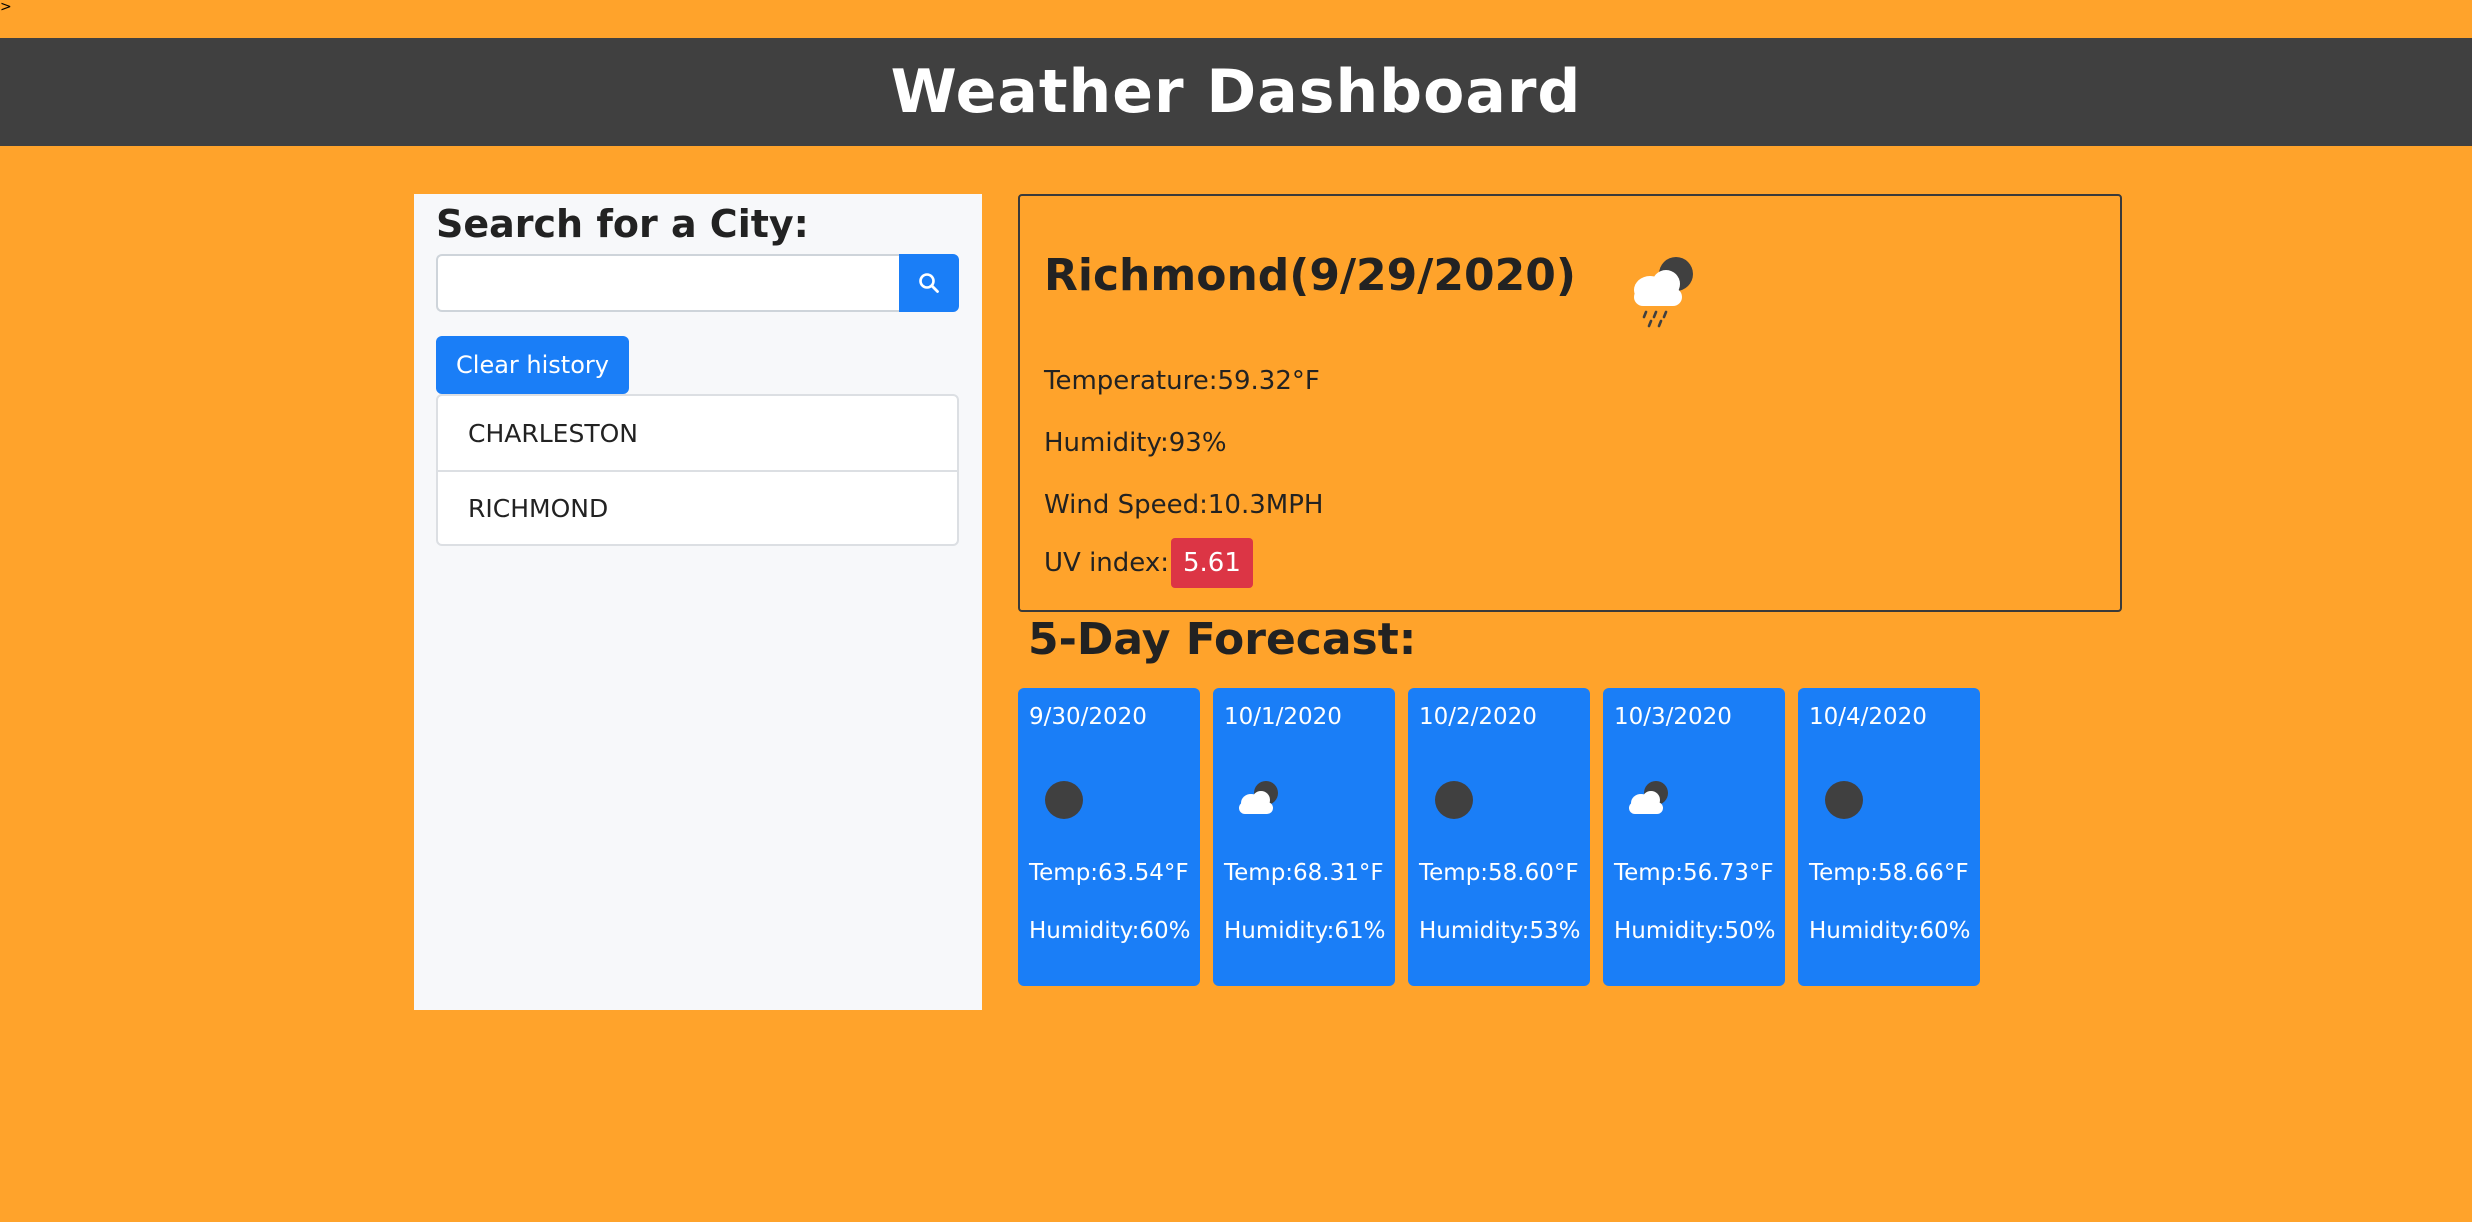 This screenshot has width=2472, height=1222. I want to click on forecast-humidity: Humidity:61%, so click(1305, 931).